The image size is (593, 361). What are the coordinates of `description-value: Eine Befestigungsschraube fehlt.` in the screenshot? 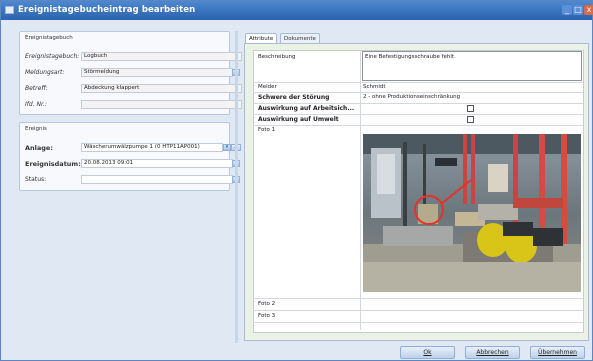 It's located at (410, 57).